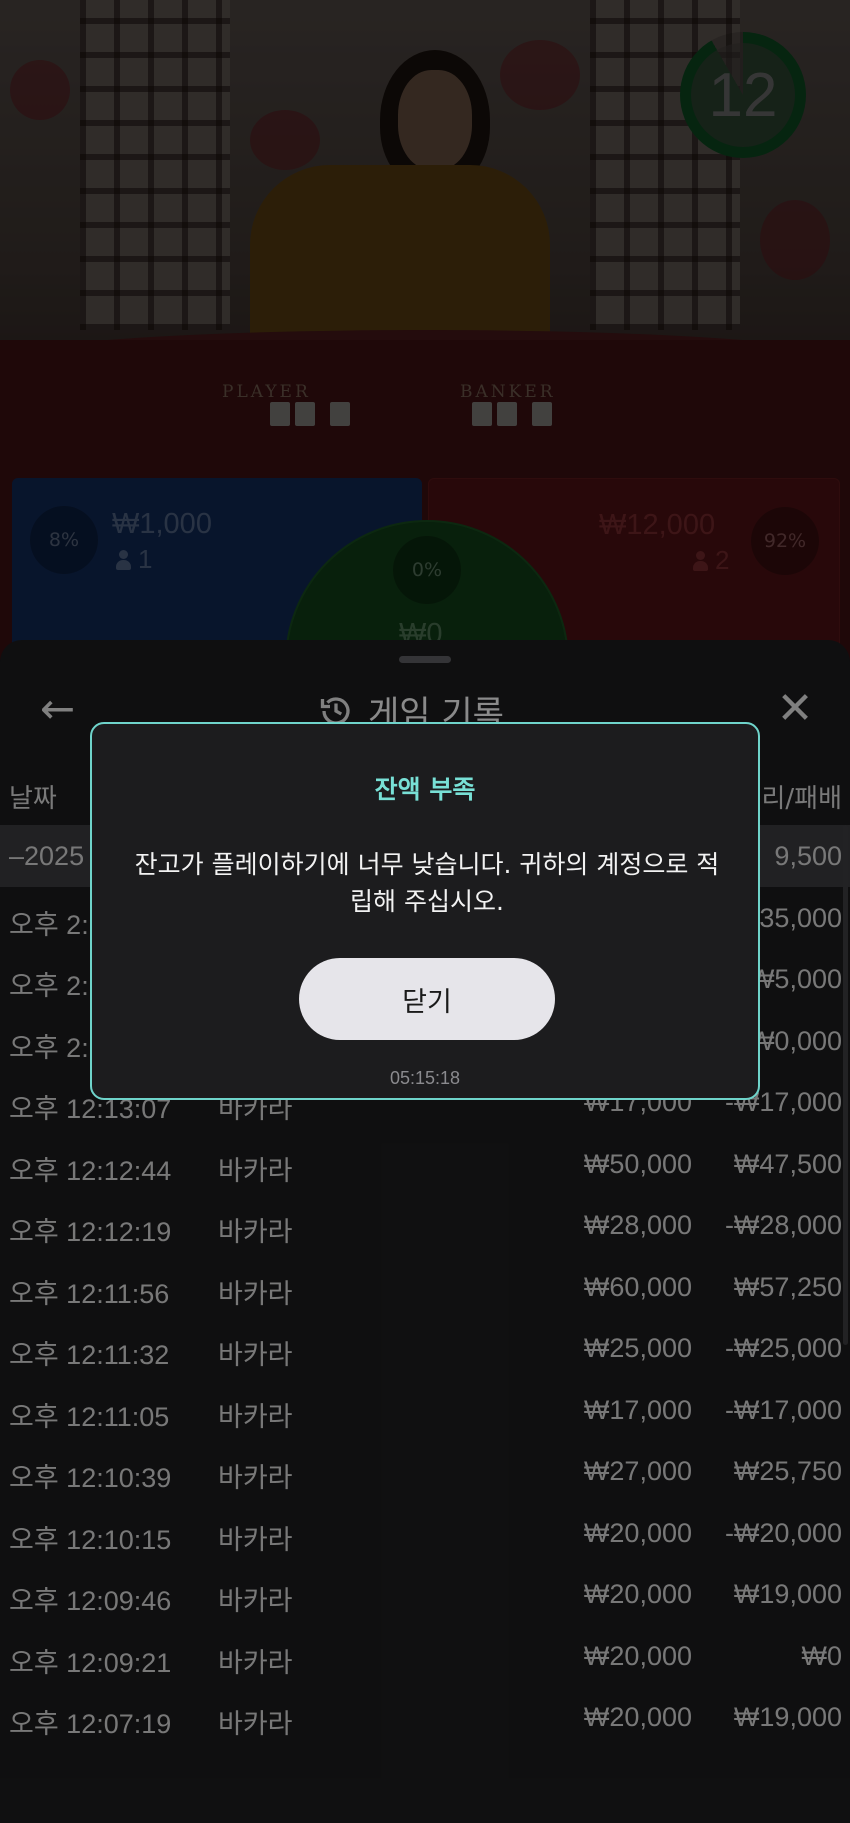 The width and height of the screenshot is (850, 1823). I want to click on dialog-close-button: 닫기, so click(427, 999).